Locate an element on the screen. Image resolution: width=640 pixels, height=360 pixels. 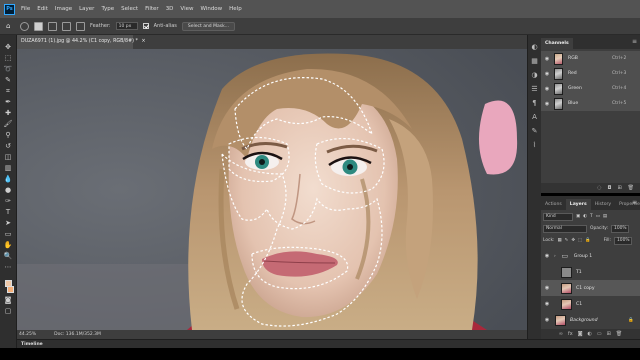
clone-stamp-tool-icon: ⚲ is located at coordinates (8, 135).